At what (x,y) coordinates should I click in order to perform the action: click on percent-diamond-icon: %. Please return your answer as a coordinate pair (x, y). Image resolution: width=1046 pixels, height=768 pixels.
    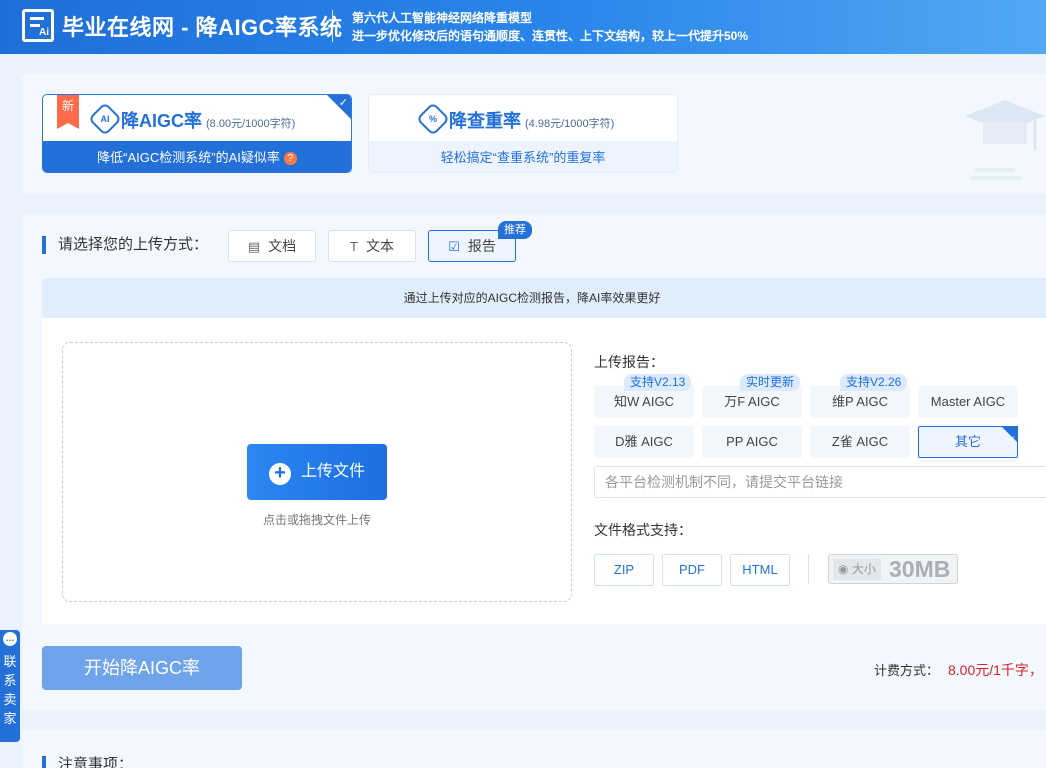
    Looking at the image, I should click on (433, 119).